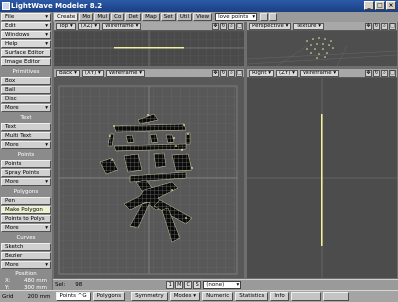  I want to click on points-to-polys-button: Points to Polys, so click(26, 219).